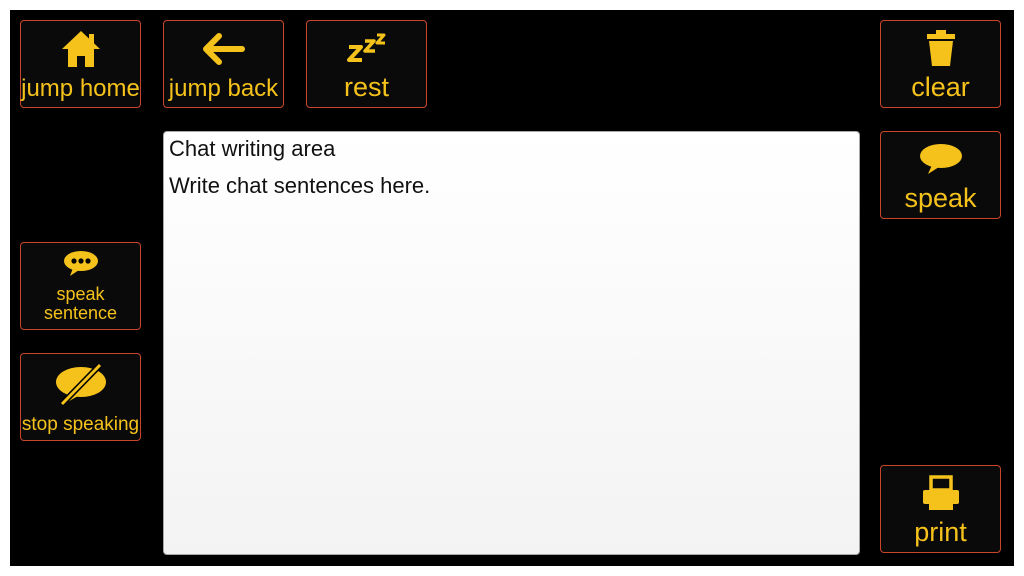 The image size is (1024, 576). Describe the element at coordinates (940, 87) in the screenshot. I see `clear-label: clear` at that location.